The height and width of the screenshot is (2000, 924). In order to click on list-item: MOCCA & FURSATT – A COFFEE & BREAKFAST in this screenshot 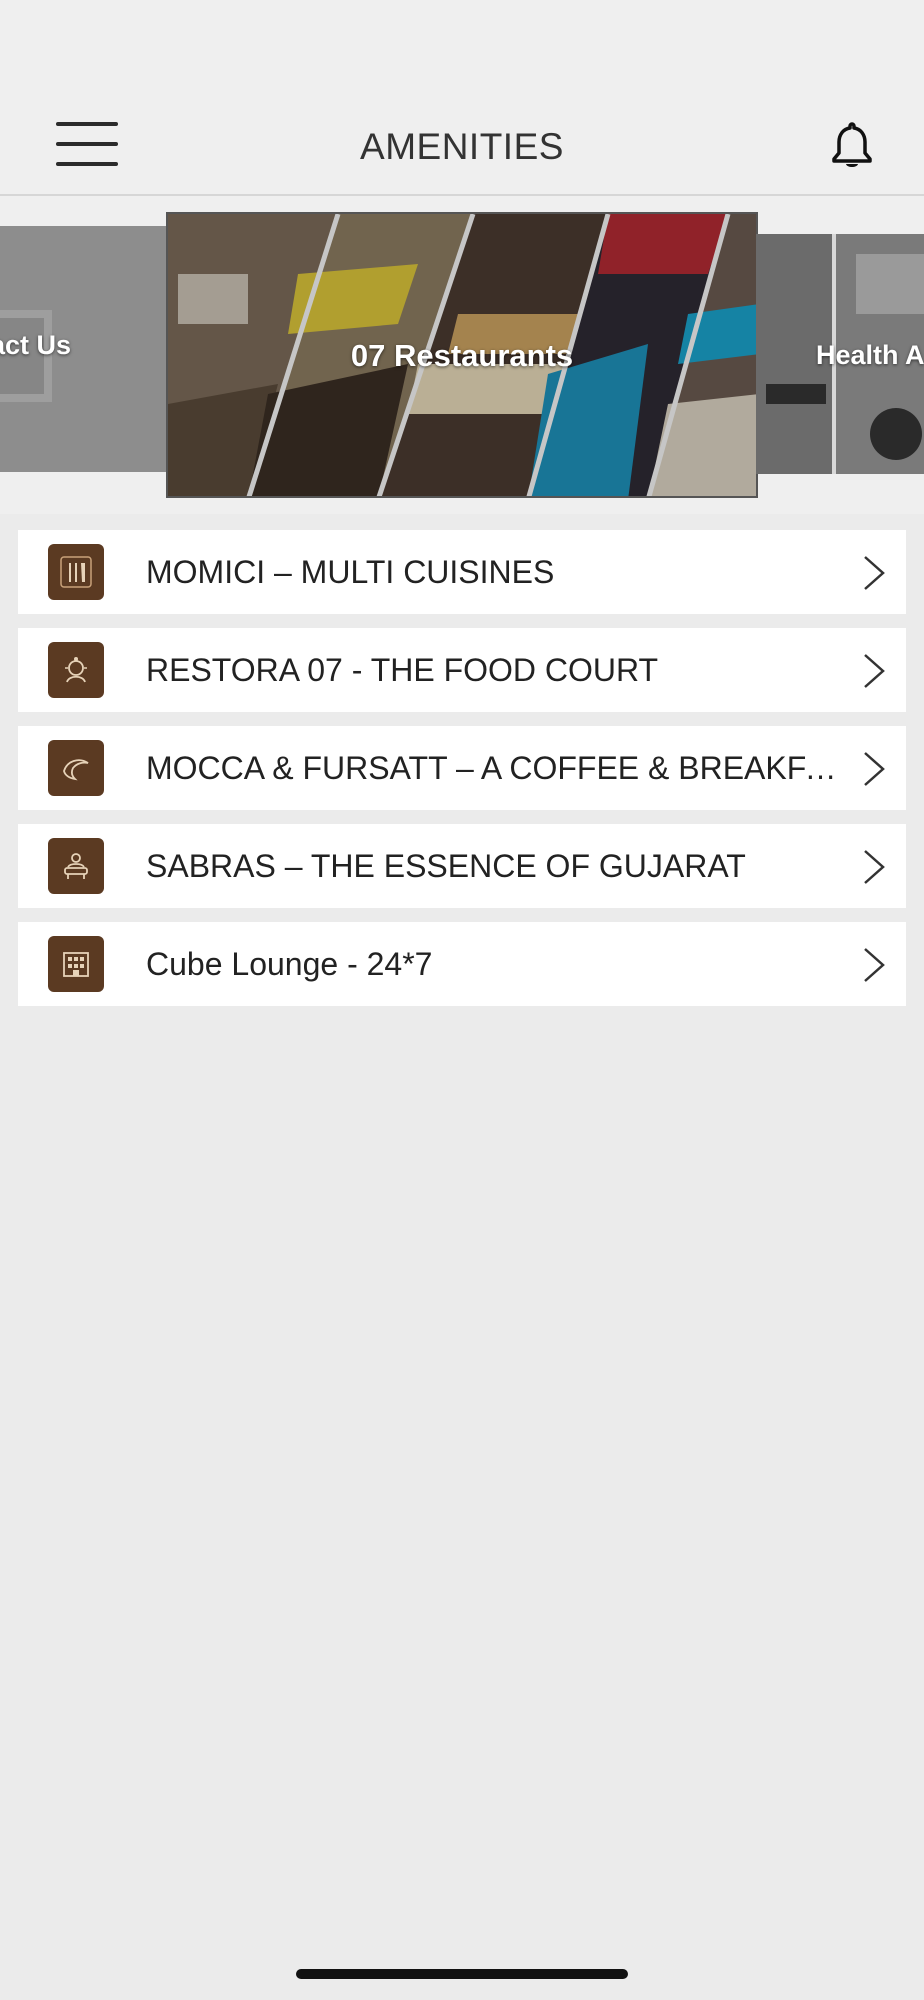, I will do `click(462, 768)`.